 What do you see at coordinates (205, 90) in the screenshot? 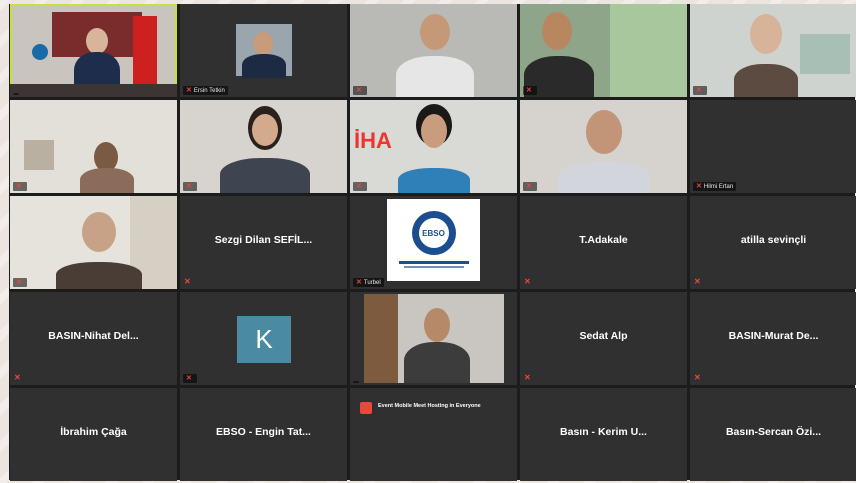
I see `participant-name-label: ✕ Ersin Tetkin` at bounding box center [205, 90].